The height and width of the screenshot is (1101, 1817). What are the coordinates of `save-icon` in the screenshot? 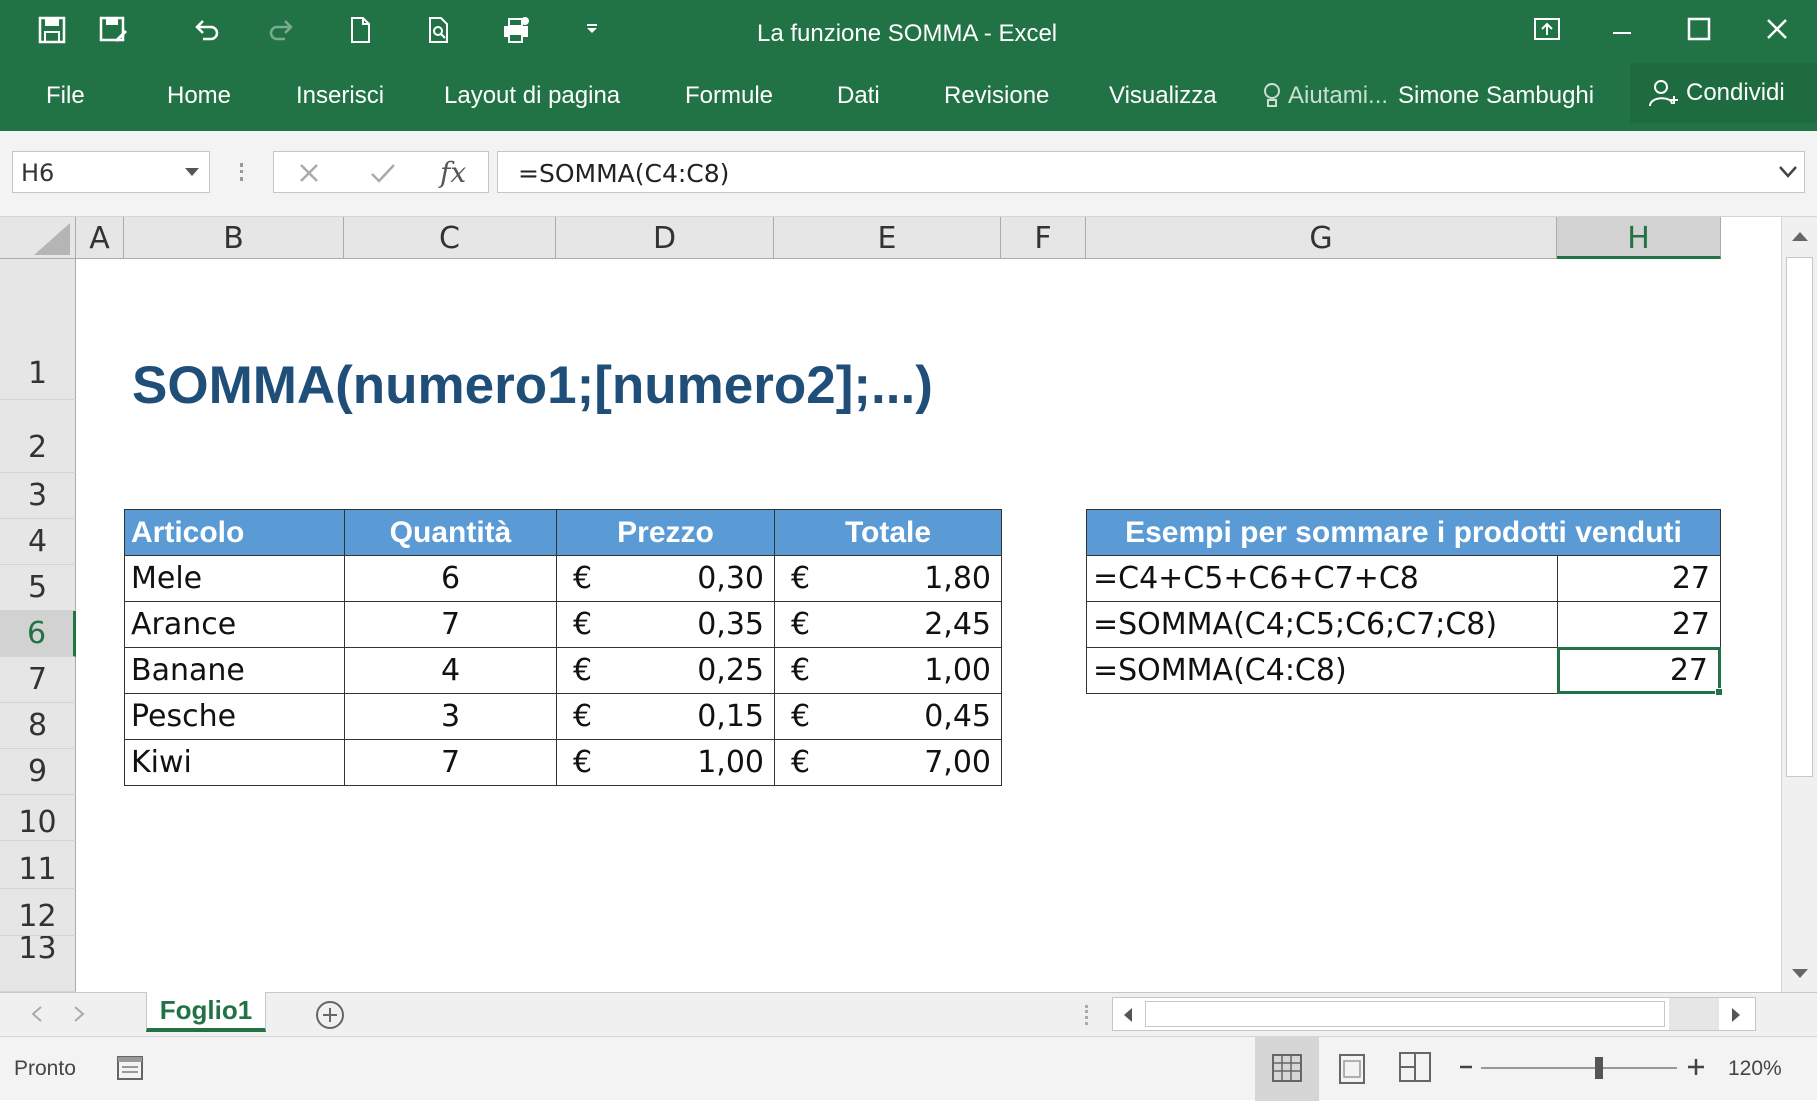 It's located at (52, 30).